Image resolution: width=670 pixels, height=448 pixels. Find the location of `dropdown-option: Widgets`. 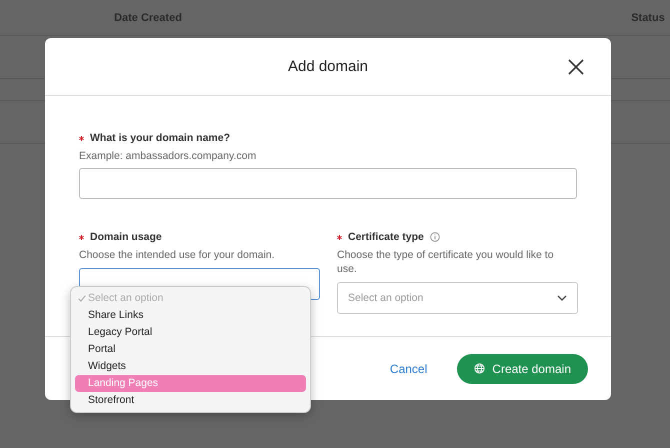

dropdown-option: Widgets is located at coordinates (190, 366).